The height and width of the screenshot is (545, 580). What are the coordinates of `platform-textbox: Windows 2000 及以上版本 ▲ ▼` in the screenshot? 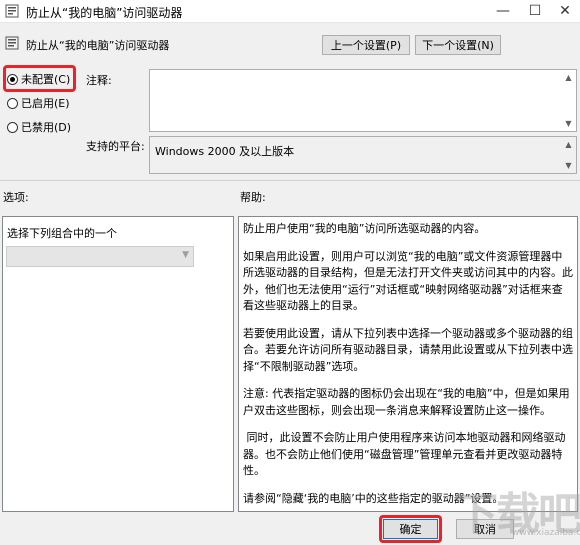 It's located at (363, 155).